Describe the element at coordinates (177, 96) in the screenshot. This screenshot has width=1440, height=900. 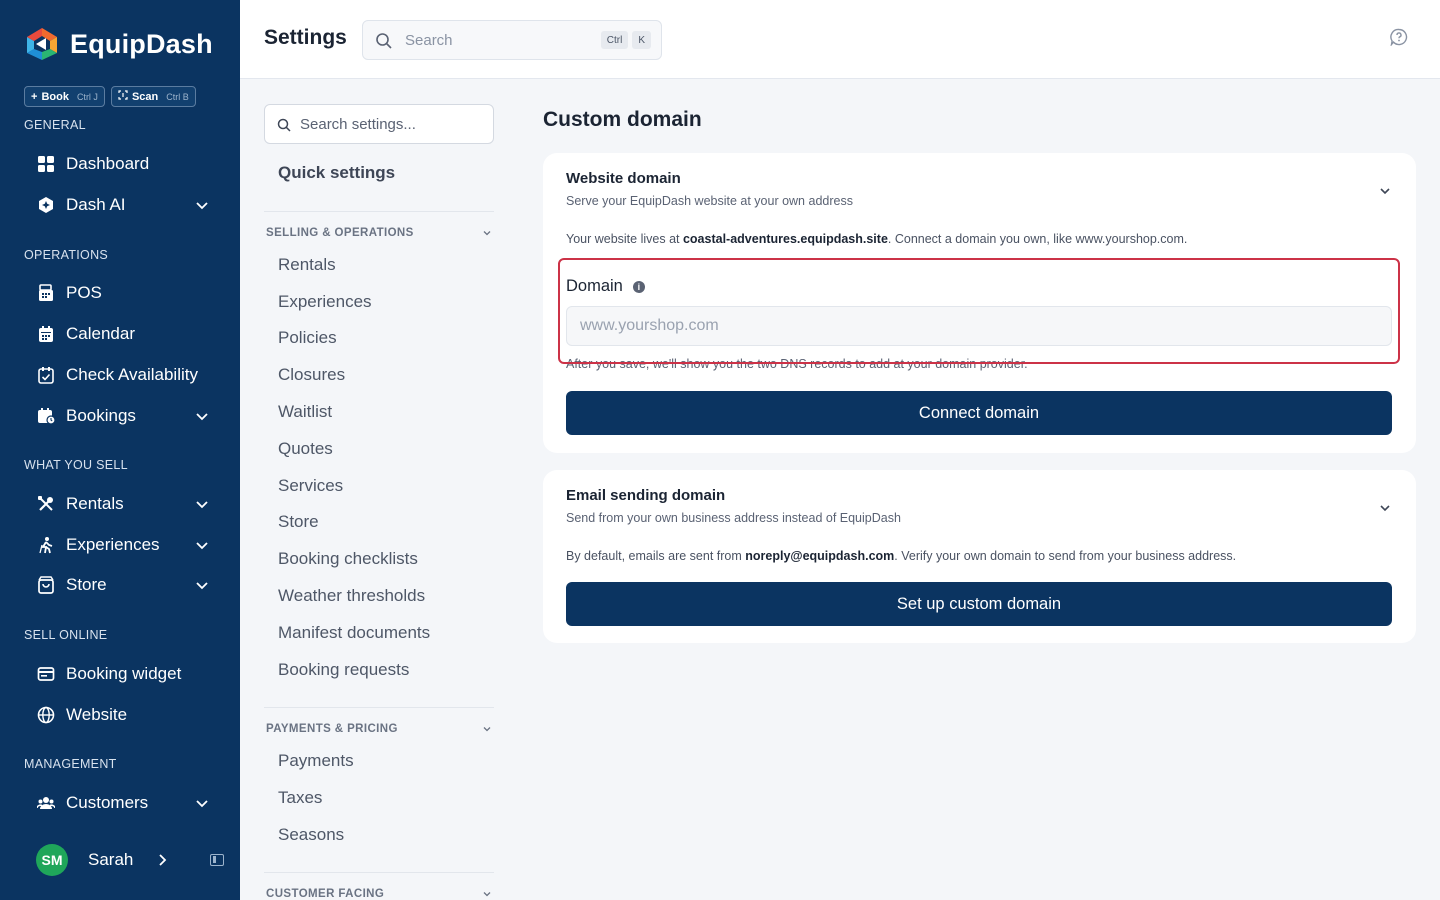
I see `scan-shortcut: Ctrl B` at that location.